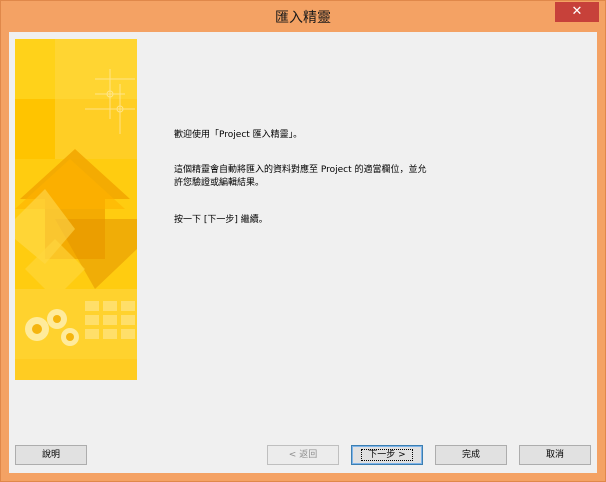 This screenshot has width=606, height=482. I want to click on close-icon: ✕, so click(577, 11).